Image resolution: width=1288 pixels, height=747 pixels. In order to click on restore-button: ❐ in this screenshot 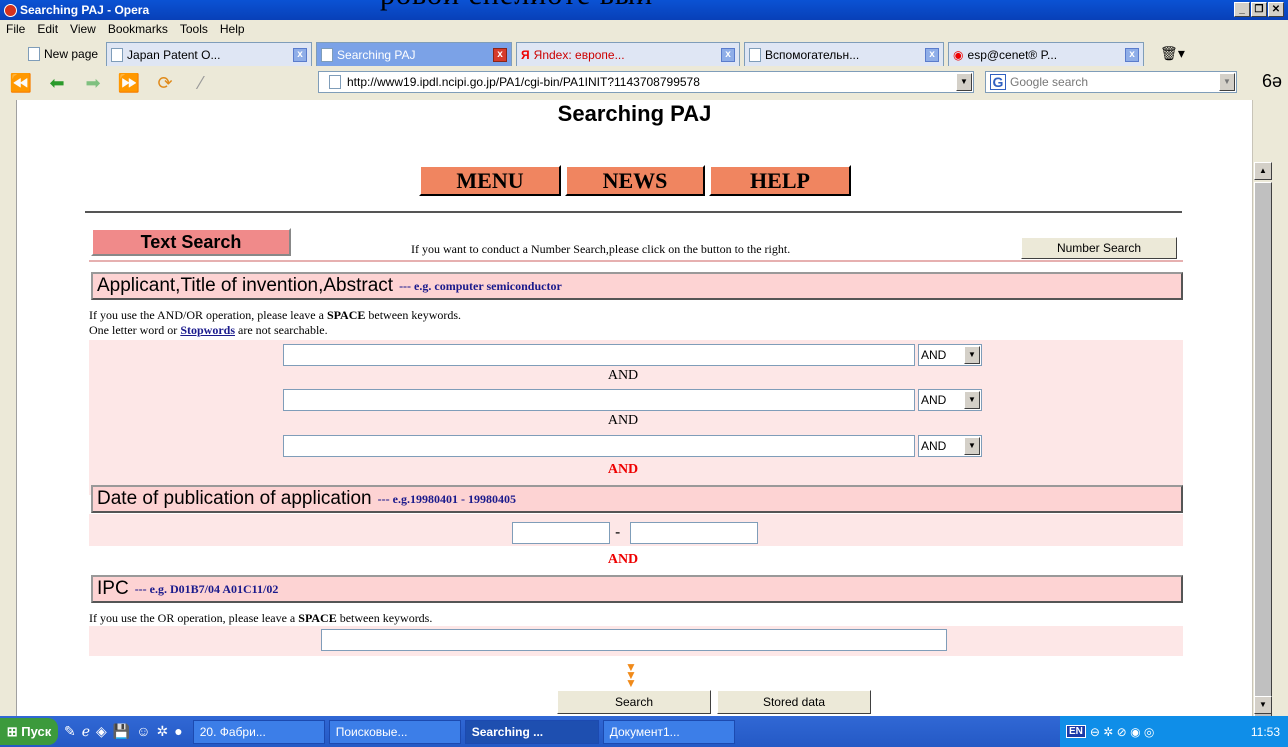, I will do `click(1259, 9)`.